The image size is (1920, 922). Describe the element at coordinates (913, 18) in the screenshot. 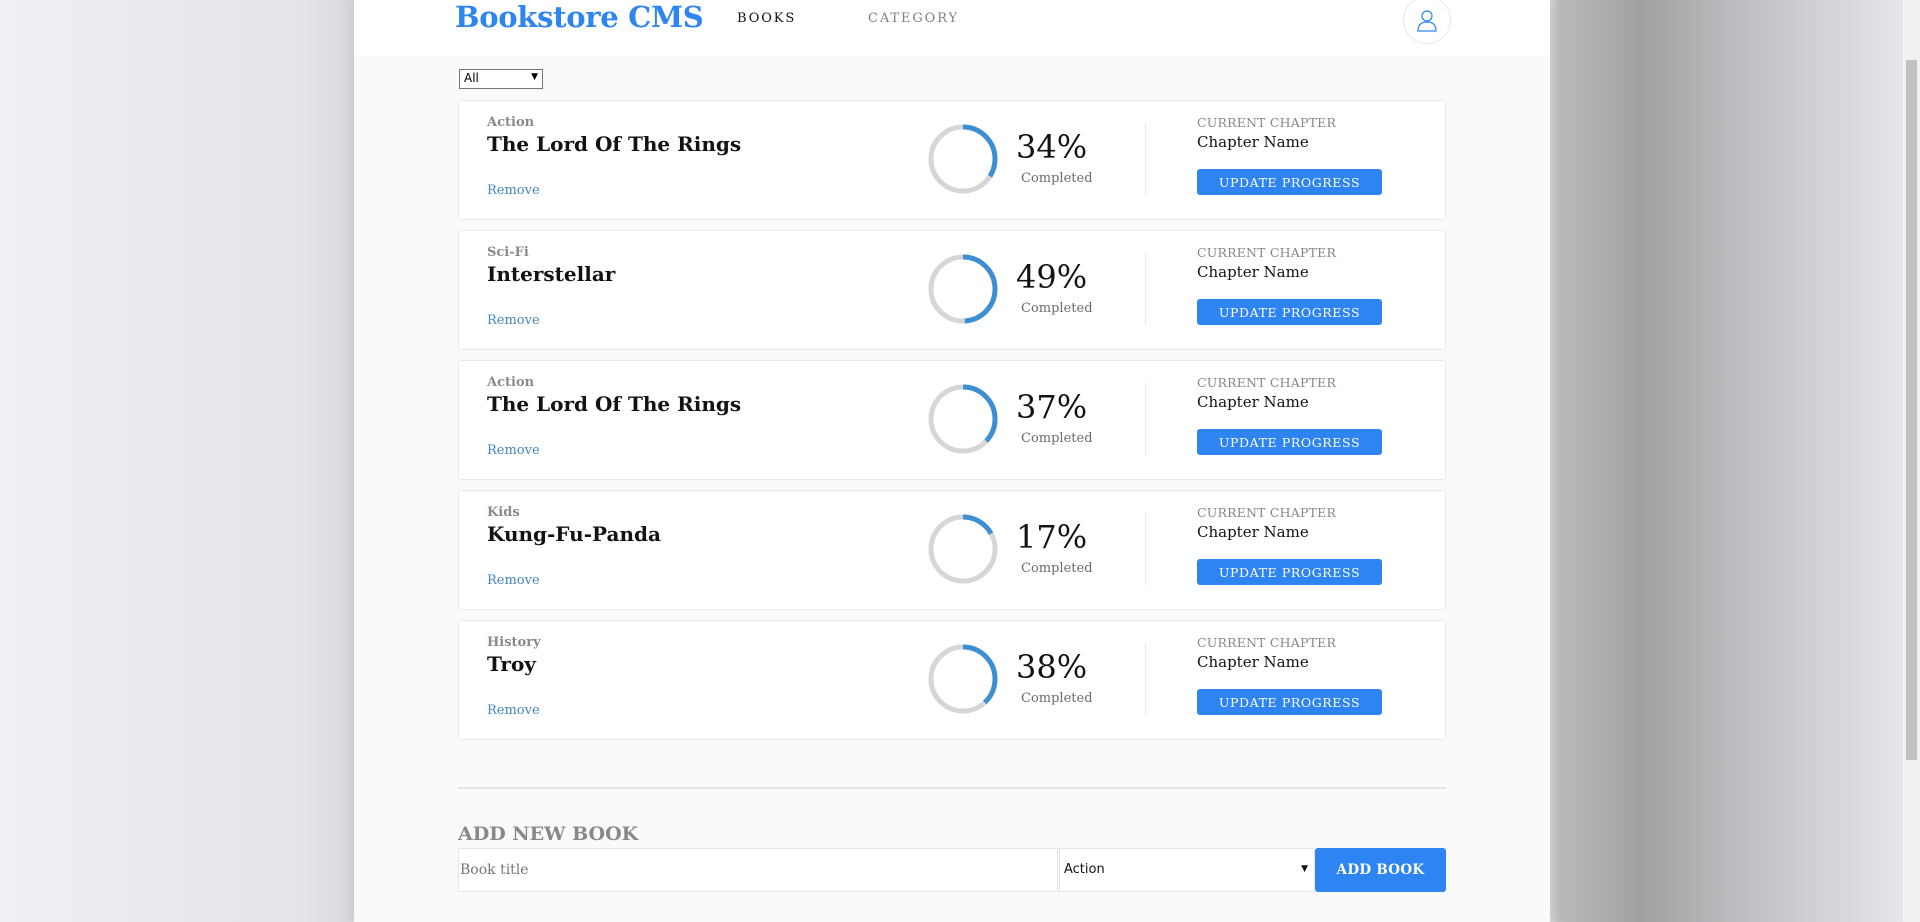

I see `nav-category: CATEGORY` at that location.